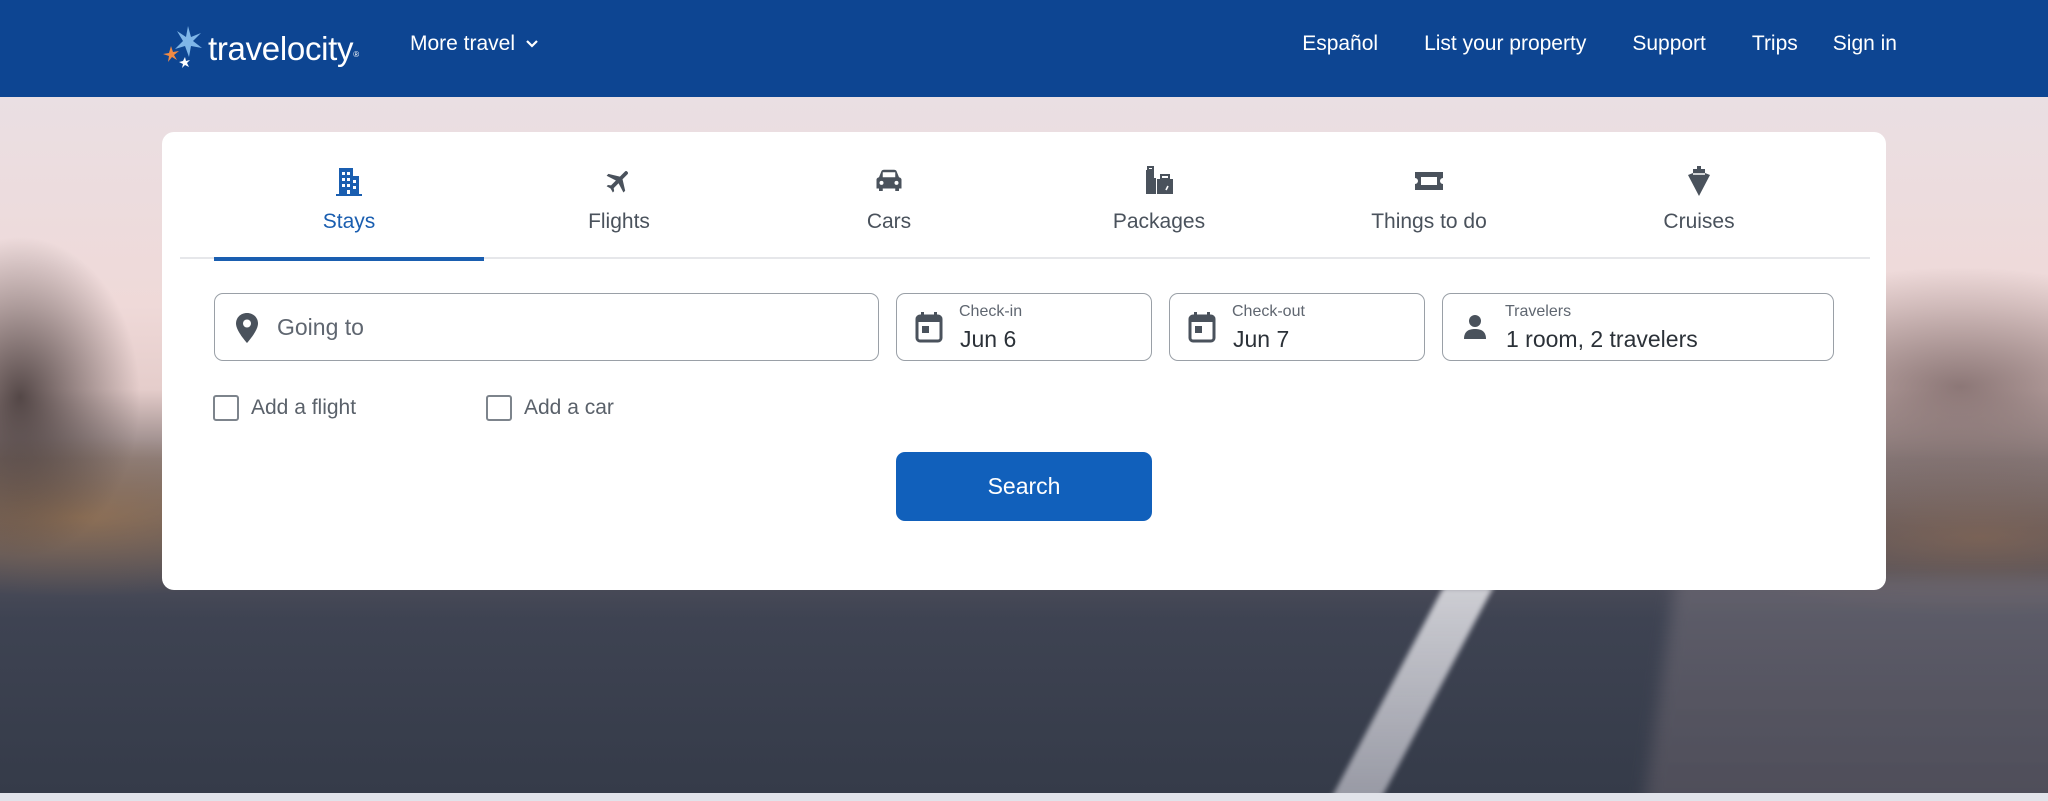 This screenshot has width=2048, height=801. Describe the element at coordinates (1699, 181) in the screenshot. I see `ship-icon` at that location.